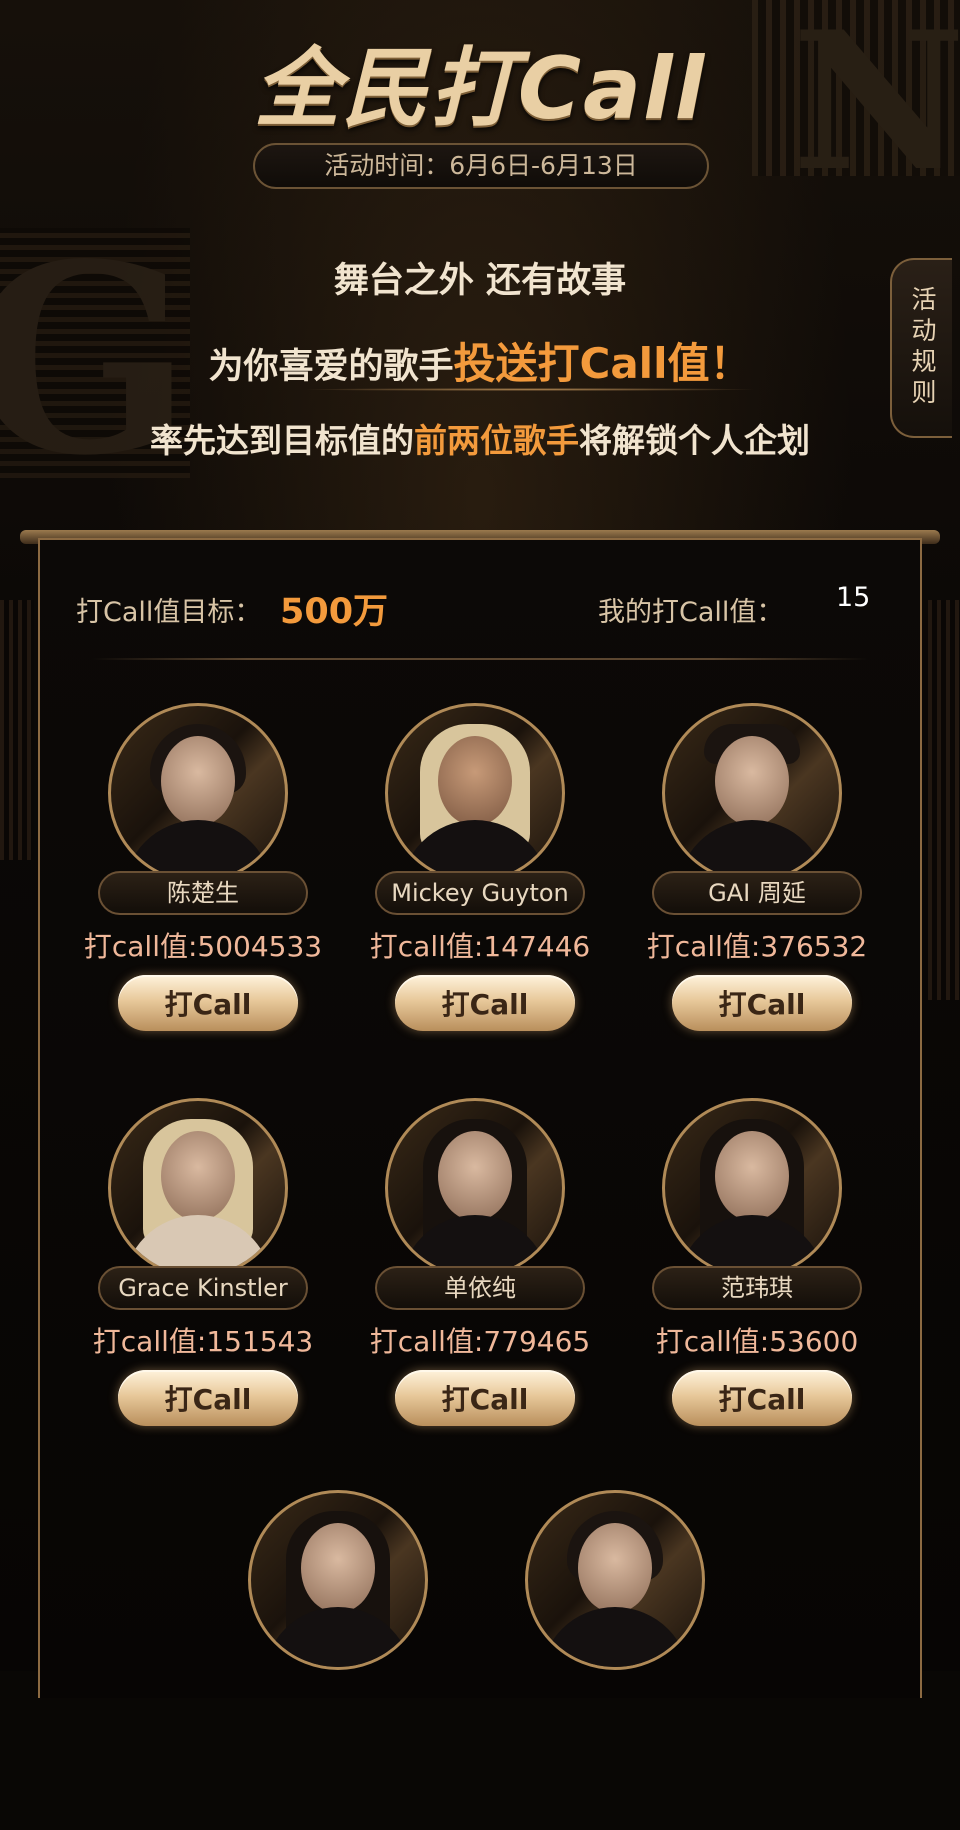 Image resolution: width=960 pixels, height=1830 pixels. Describe the element at coordinates (691, 612) in the screenshot. I see `my-call-label: 我的打Call值：` at that location.